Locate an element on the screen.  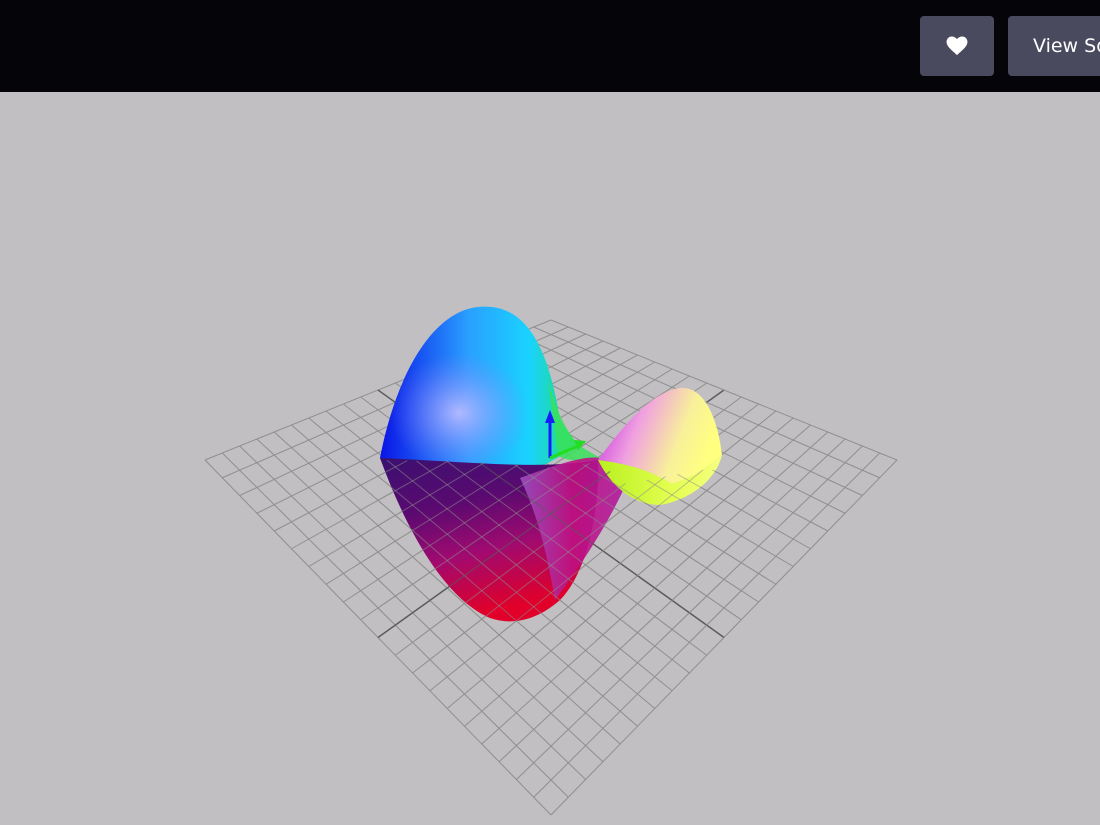
view-source-button: View Source is located at coordinates (1054, 46).